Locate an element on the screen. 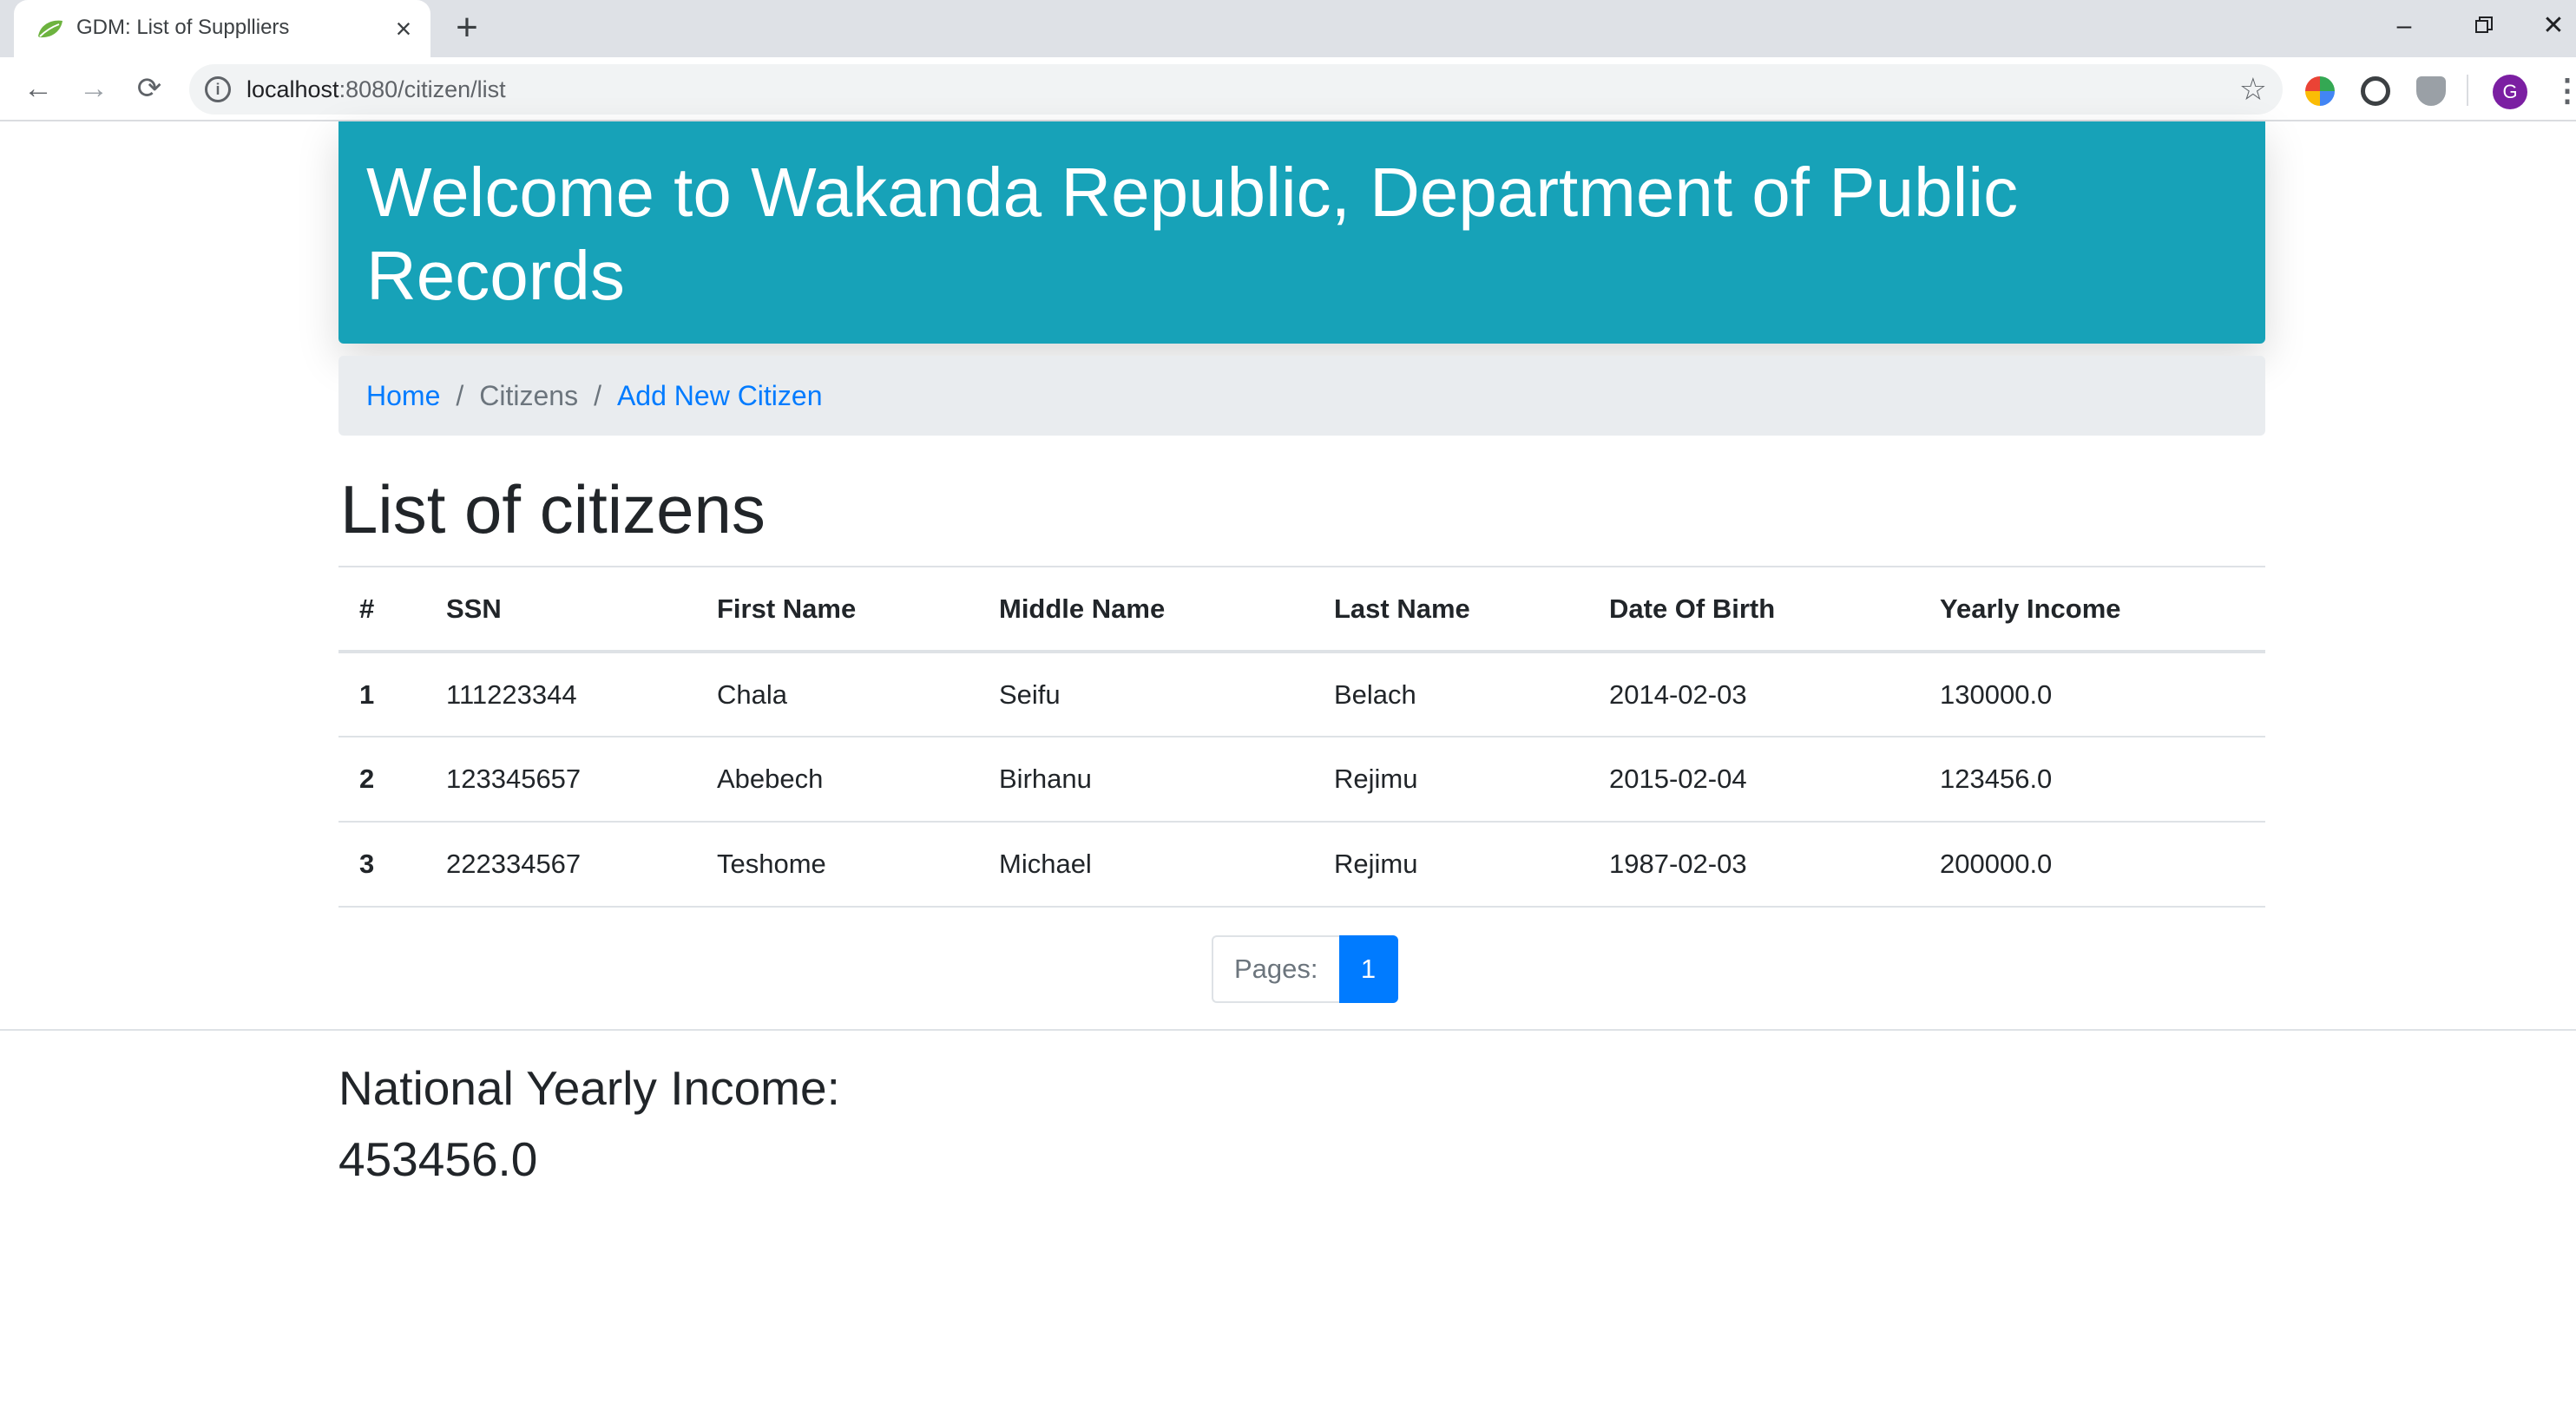 The width and height of the screenshot is (2576, 1416). extension-sync-icon is located at coordinates (2375, 91).